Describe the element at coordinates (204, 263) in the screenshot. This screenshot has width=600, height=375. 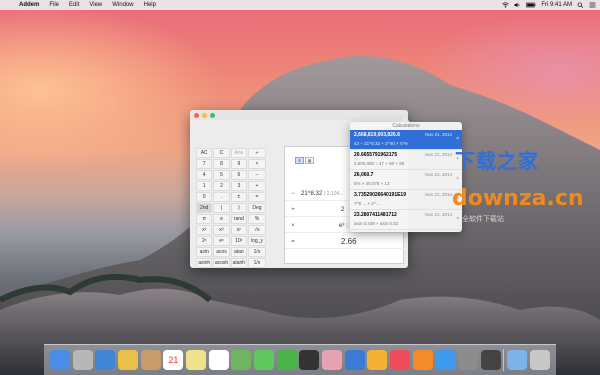
I see `key-button: asinh` at that location.